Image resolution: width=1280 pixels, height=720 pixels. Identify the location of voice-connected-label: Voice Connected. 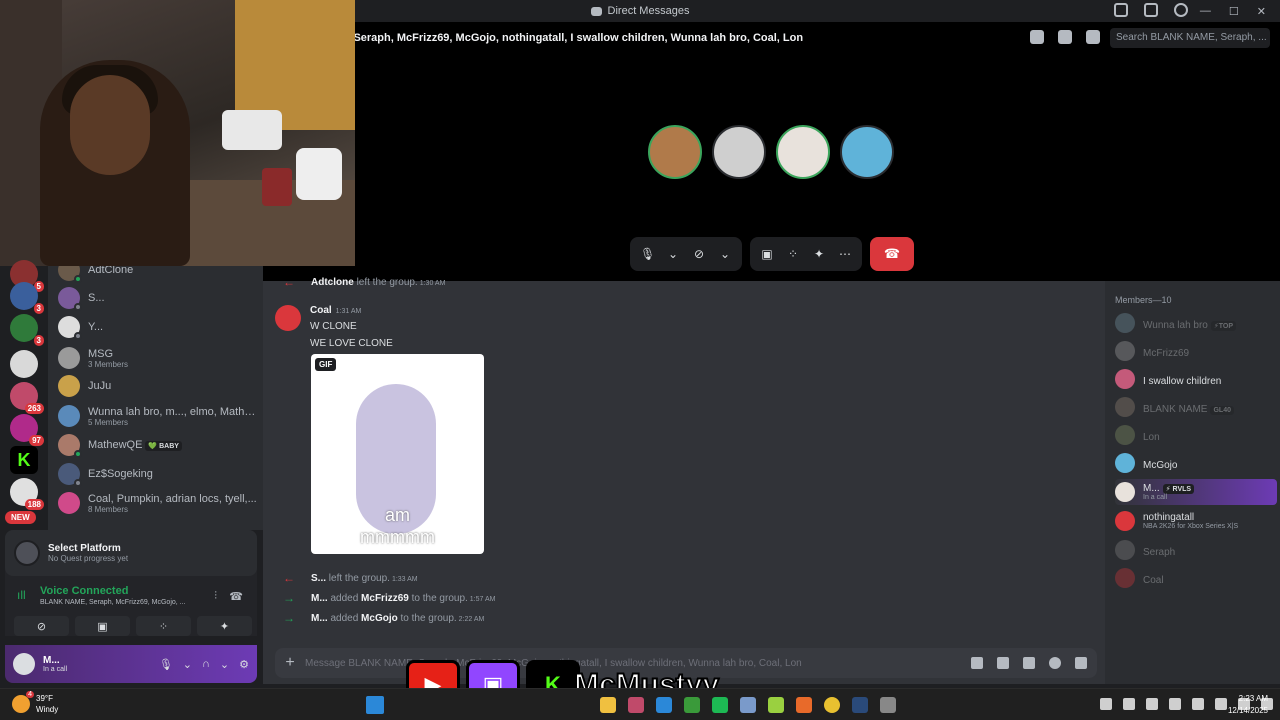
(84, 591).